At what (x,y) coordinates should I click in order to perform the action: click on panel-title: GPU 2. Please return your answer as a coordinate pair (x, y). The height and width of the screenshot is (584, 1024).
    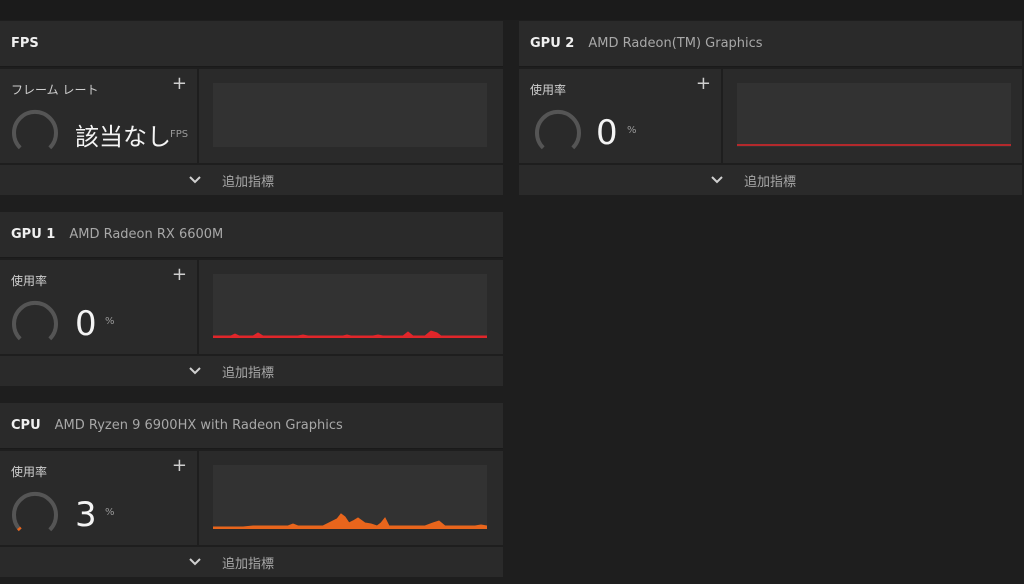
    Looking at the image, I should click on (552, 43).